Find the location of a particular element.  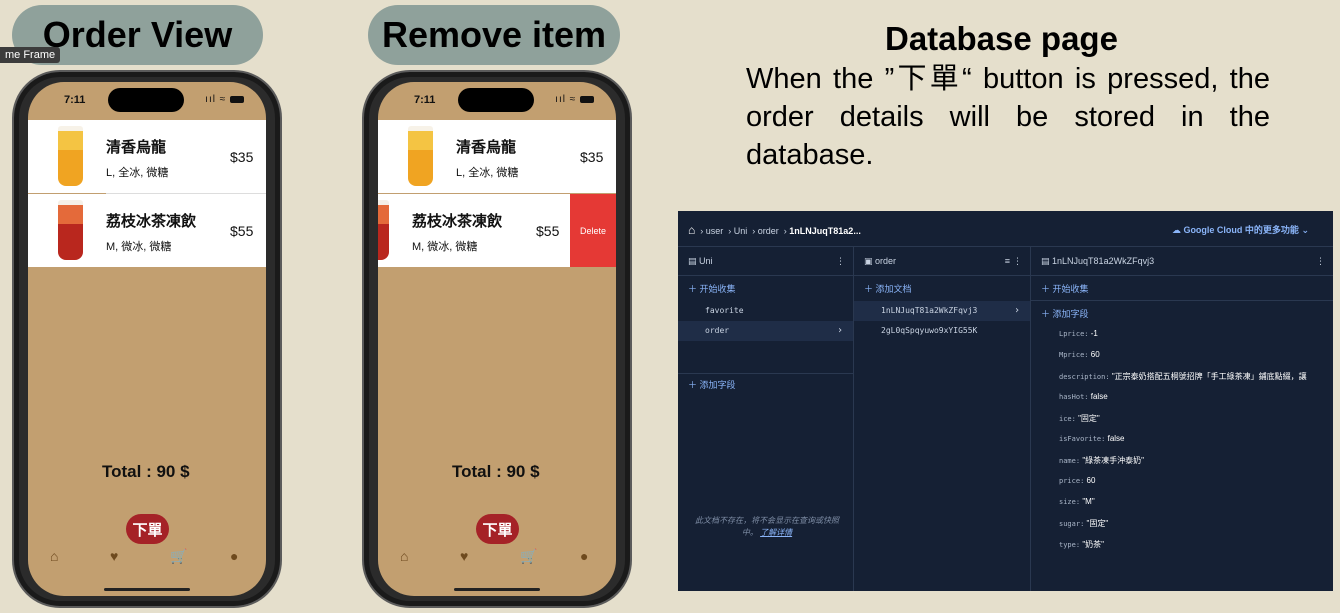

field-key: name: is located at coordinates (1070, 461).